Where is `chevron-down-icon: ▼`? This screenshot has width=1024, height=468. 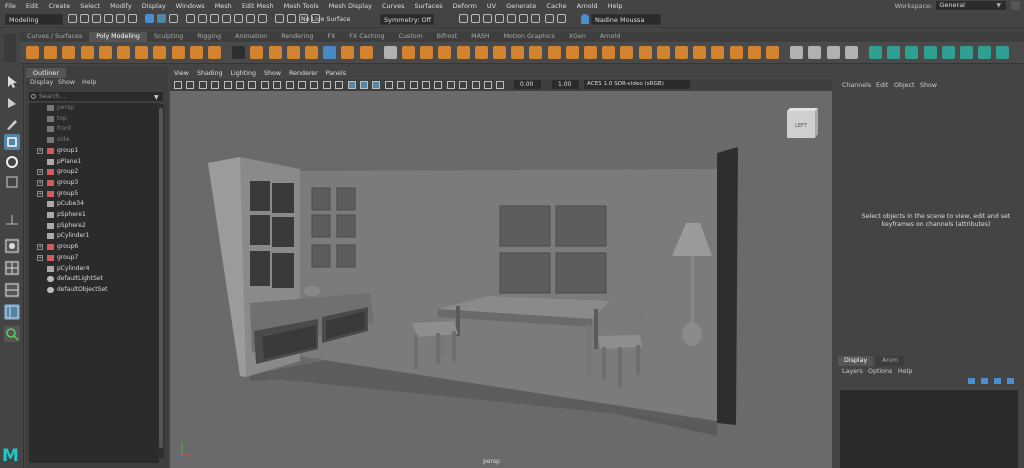
chevron-down-icon: ▼ is located at coordinates (156, 97).